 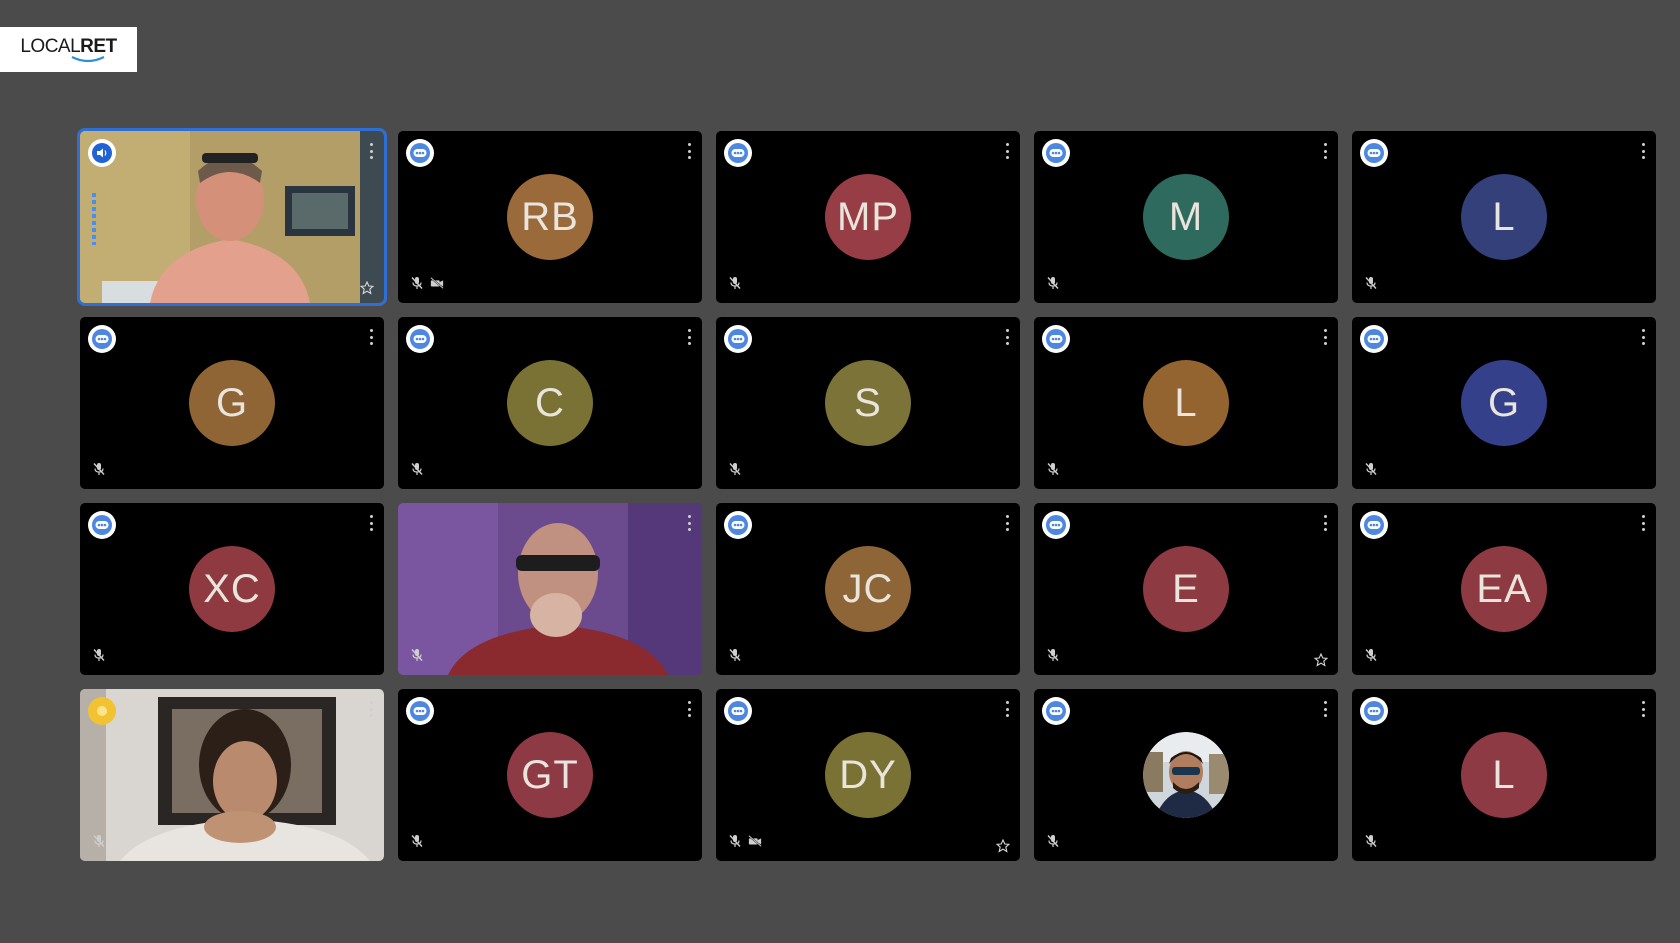 I want to click on participant-tile: EA, so click(x=1504, y=589).